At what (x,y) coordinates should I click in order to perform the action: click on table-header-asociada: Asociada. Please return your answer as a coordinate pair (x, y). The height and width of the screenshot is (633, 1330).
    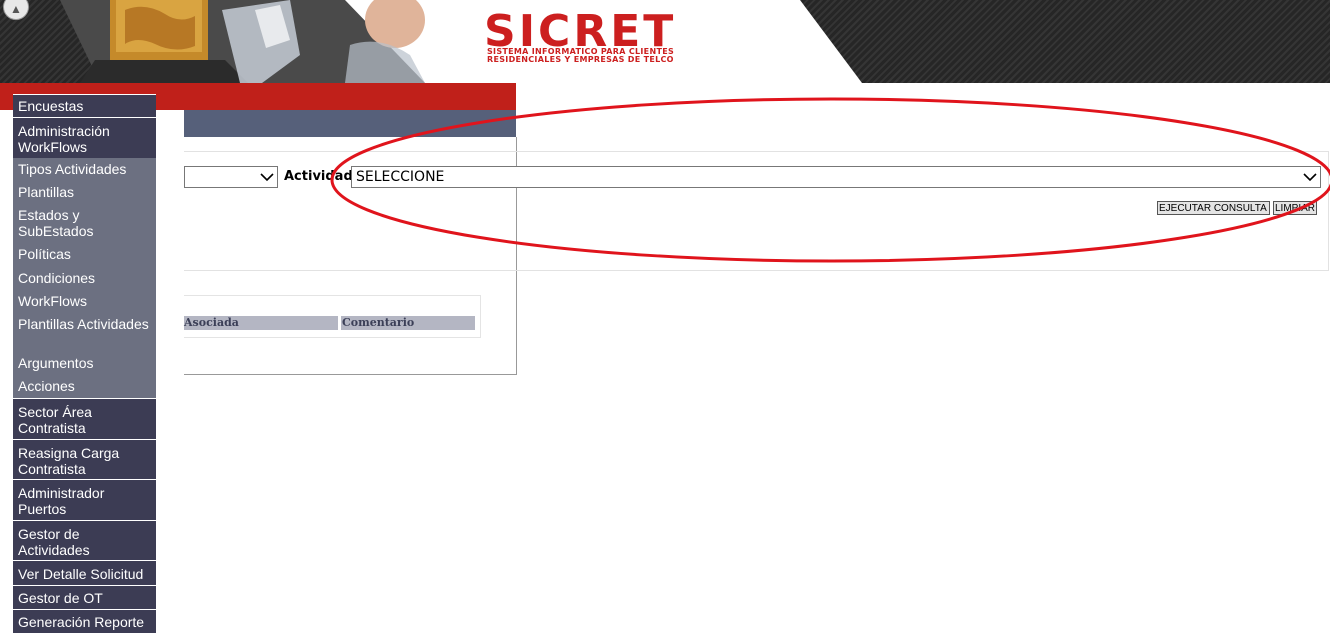
    Looking at the image, I should click on (261, 323).